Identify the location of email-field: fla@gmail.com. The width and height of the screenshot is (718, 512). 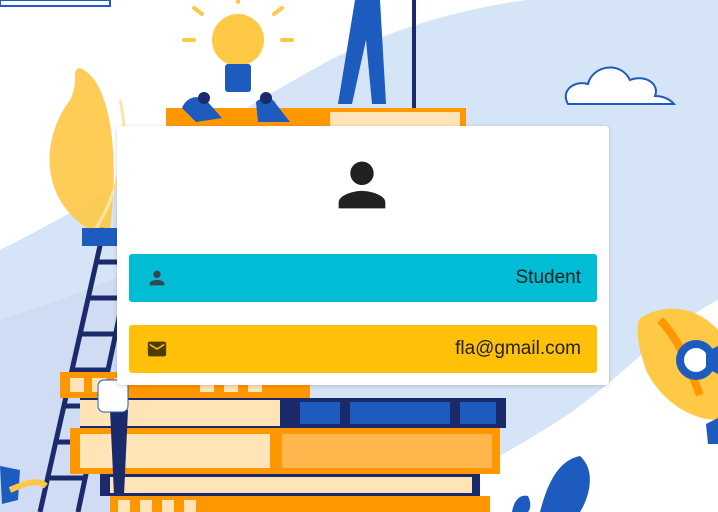
(363, 349).